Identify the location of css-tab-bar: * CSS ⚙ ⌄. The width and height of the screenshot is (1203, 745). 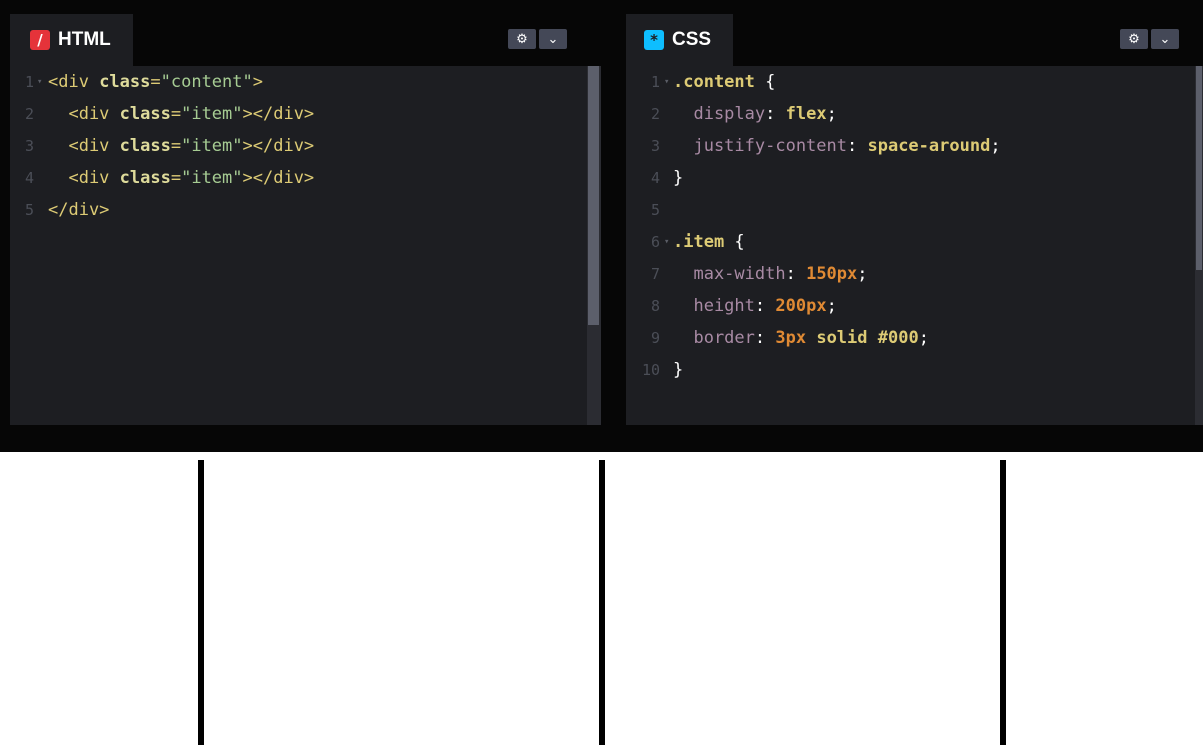
(914, 40).